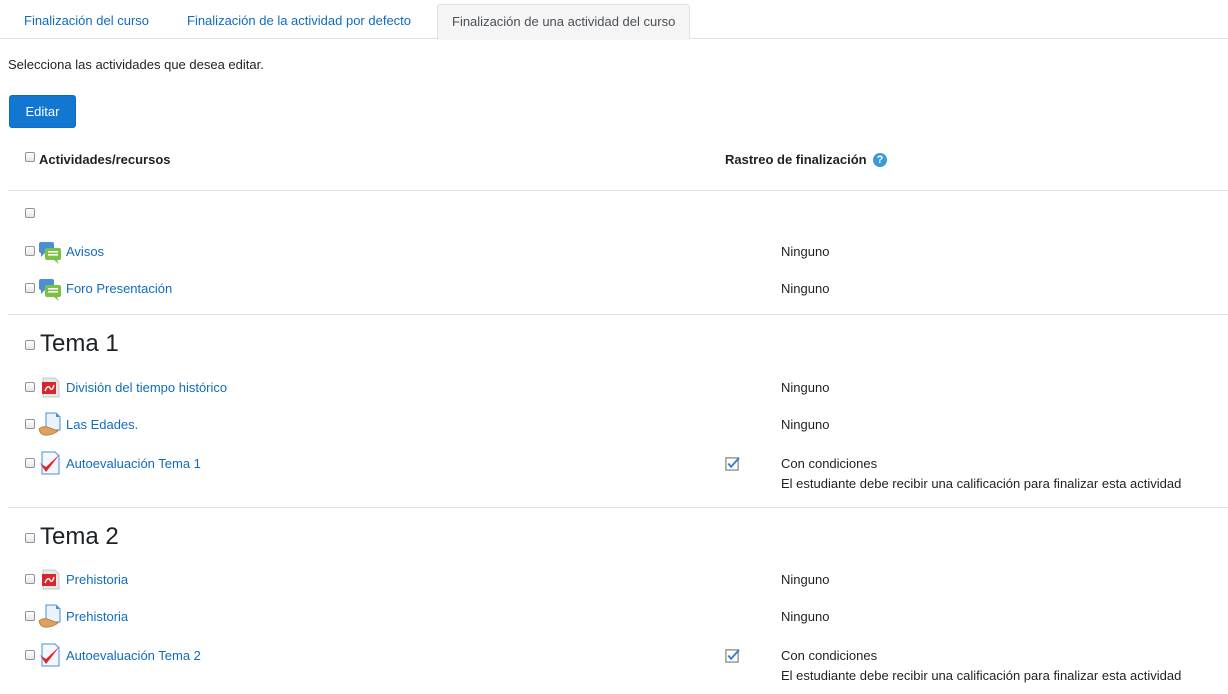 The image size is (1228, 694). I want to click on tab-default-activity-completion: Finalización de la actividad por defecto, so click(299, 21).